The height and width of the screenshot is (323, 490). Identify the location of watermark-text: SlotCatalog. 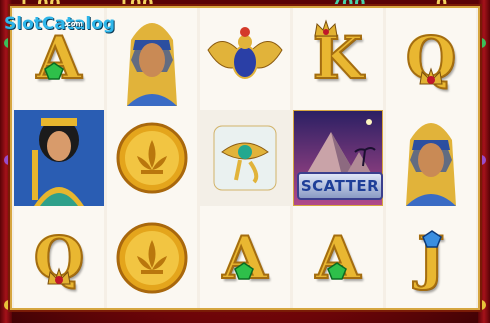
(60, 24).